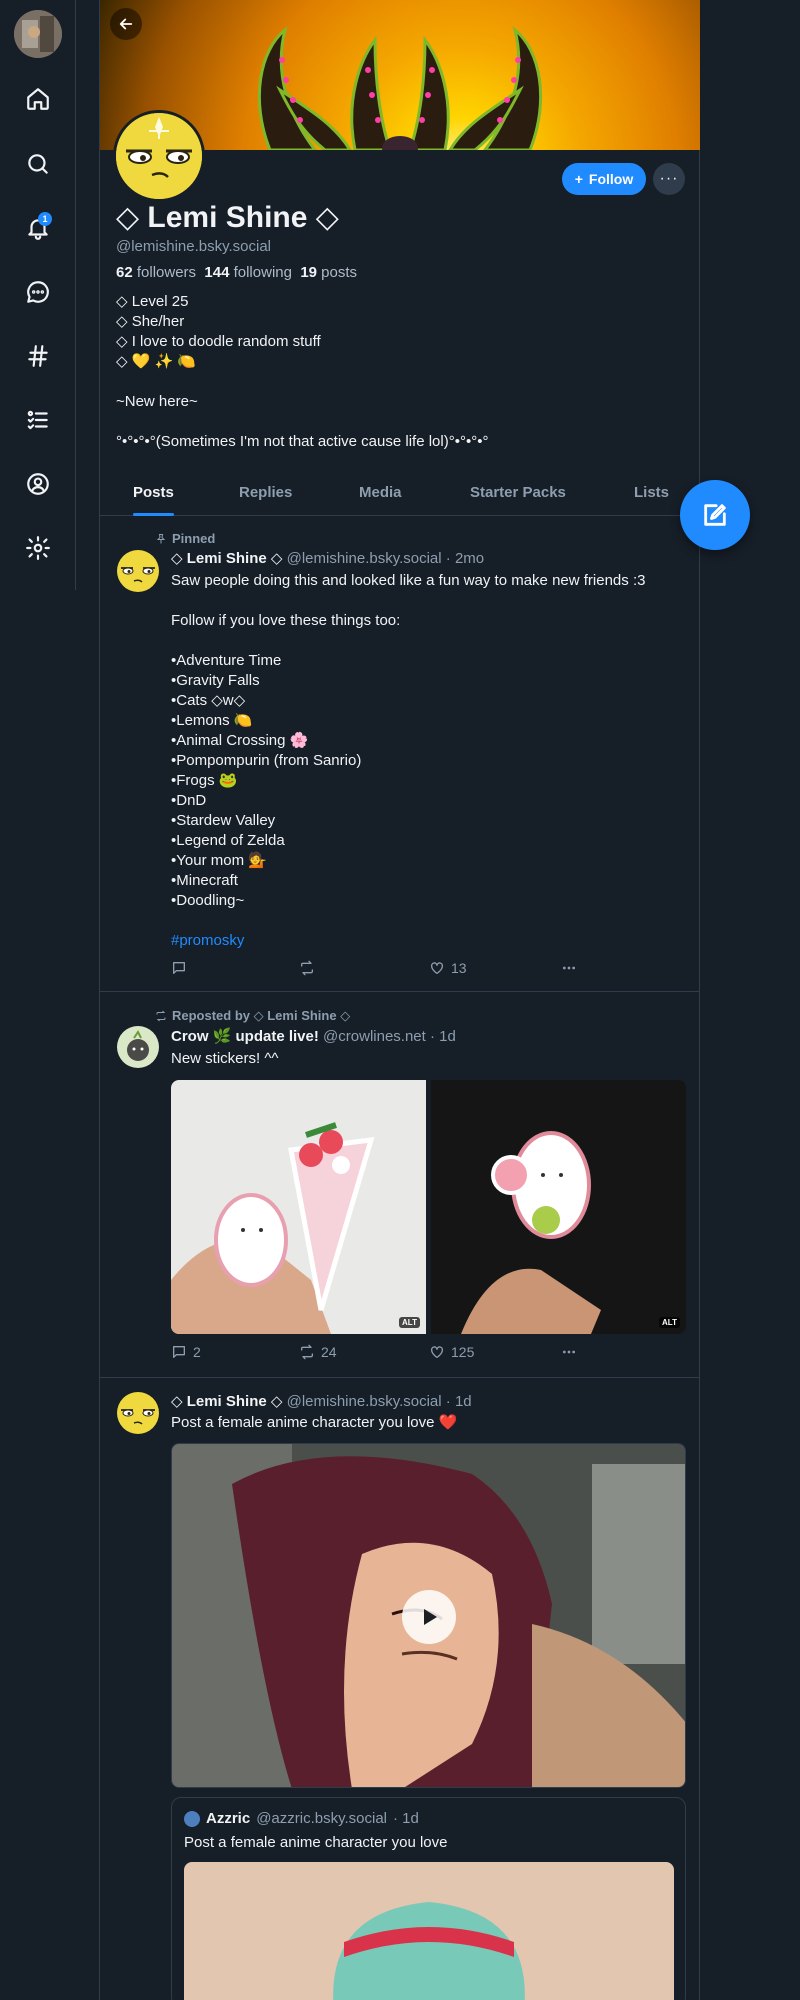 The width and height of the screenshot is (800, 2000). What do you see at coordinates (38, 356) in the screenshot?
I see `feeds-icon` at bounding box center [38, 356].